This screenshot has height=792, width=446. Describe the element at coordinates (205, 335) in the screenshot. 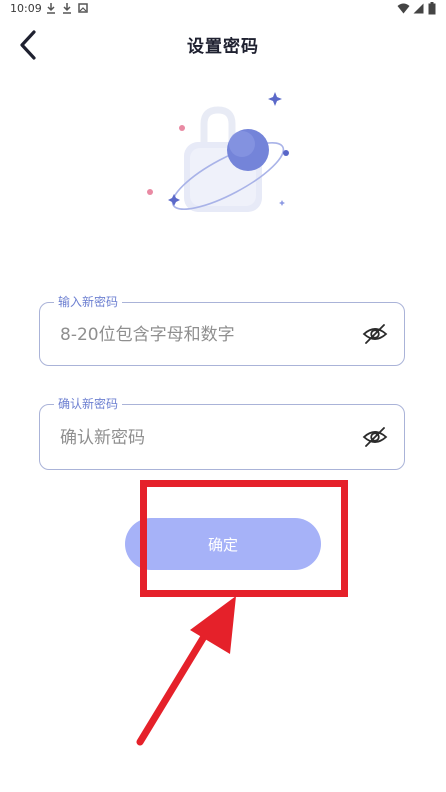

I see `new-password-input` at that location.